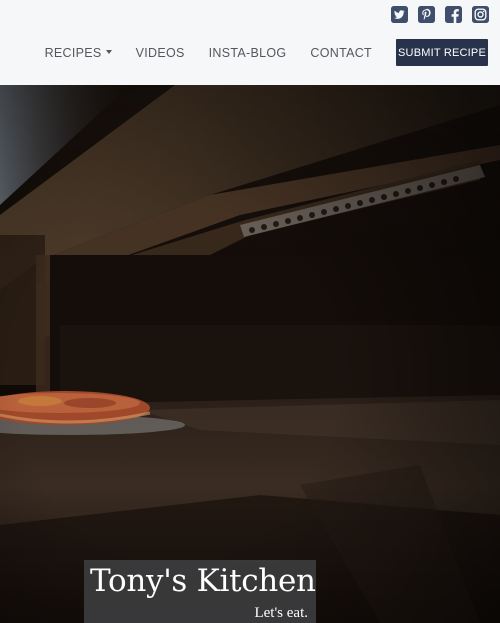 The width and height of the screenshot is (500, 623). What do you see at coordinates (108, 51) in the screenshot?
I see `chevron-down-icon` at bounding box center [108, 51].